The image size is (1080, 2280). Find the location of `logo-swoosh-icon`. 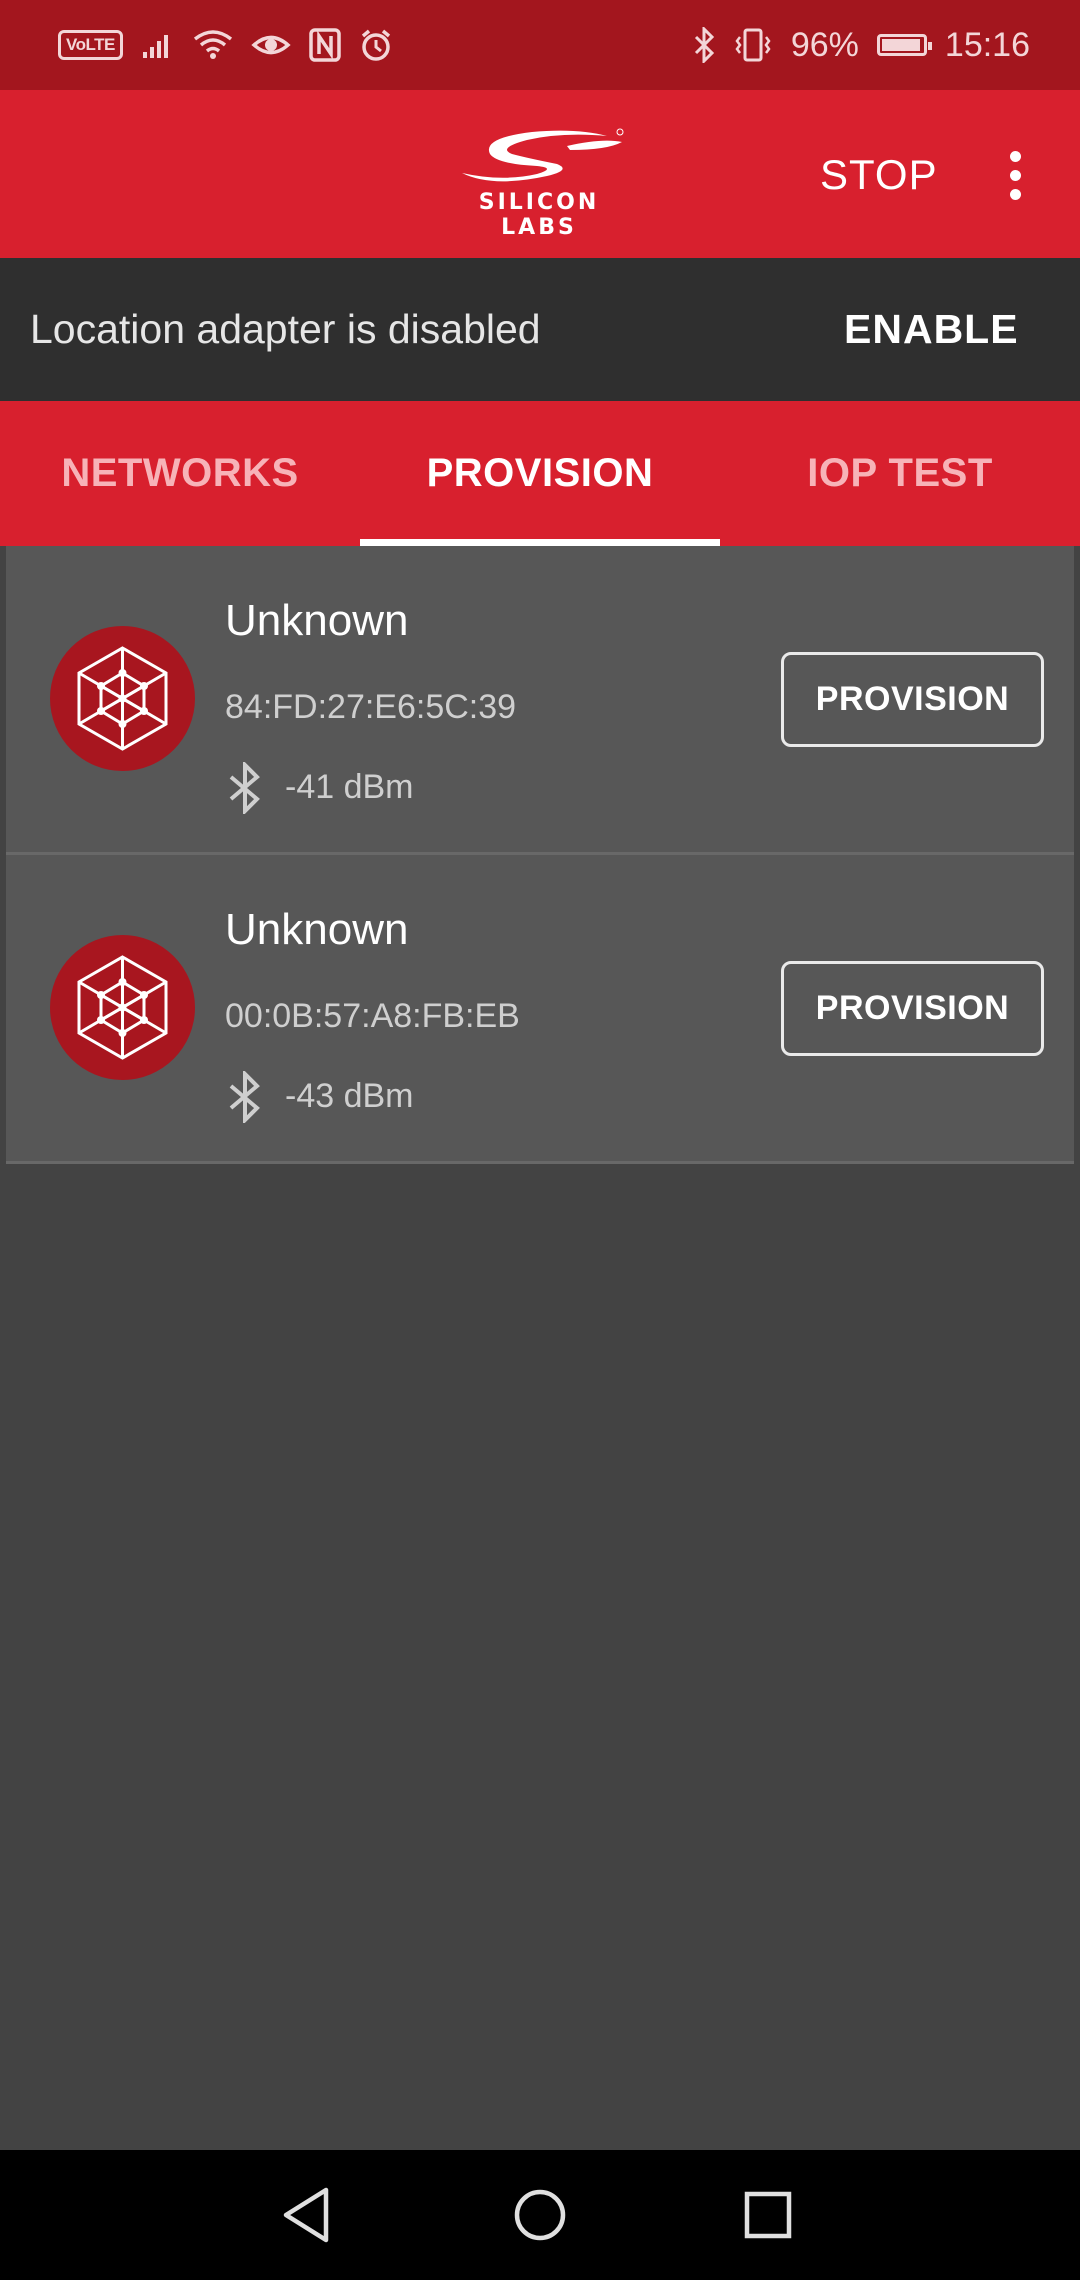

logo-swoosh-icon is located at coordinates (543, 155).